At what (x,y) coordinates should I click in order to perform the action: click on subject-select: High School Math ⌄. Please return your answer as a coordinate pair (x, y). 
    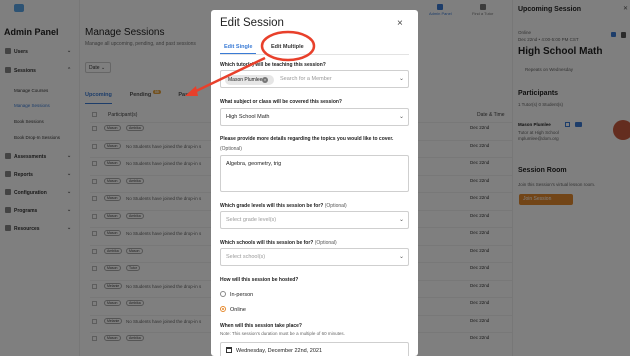
    Looking at the image, I should click on (314, 117).